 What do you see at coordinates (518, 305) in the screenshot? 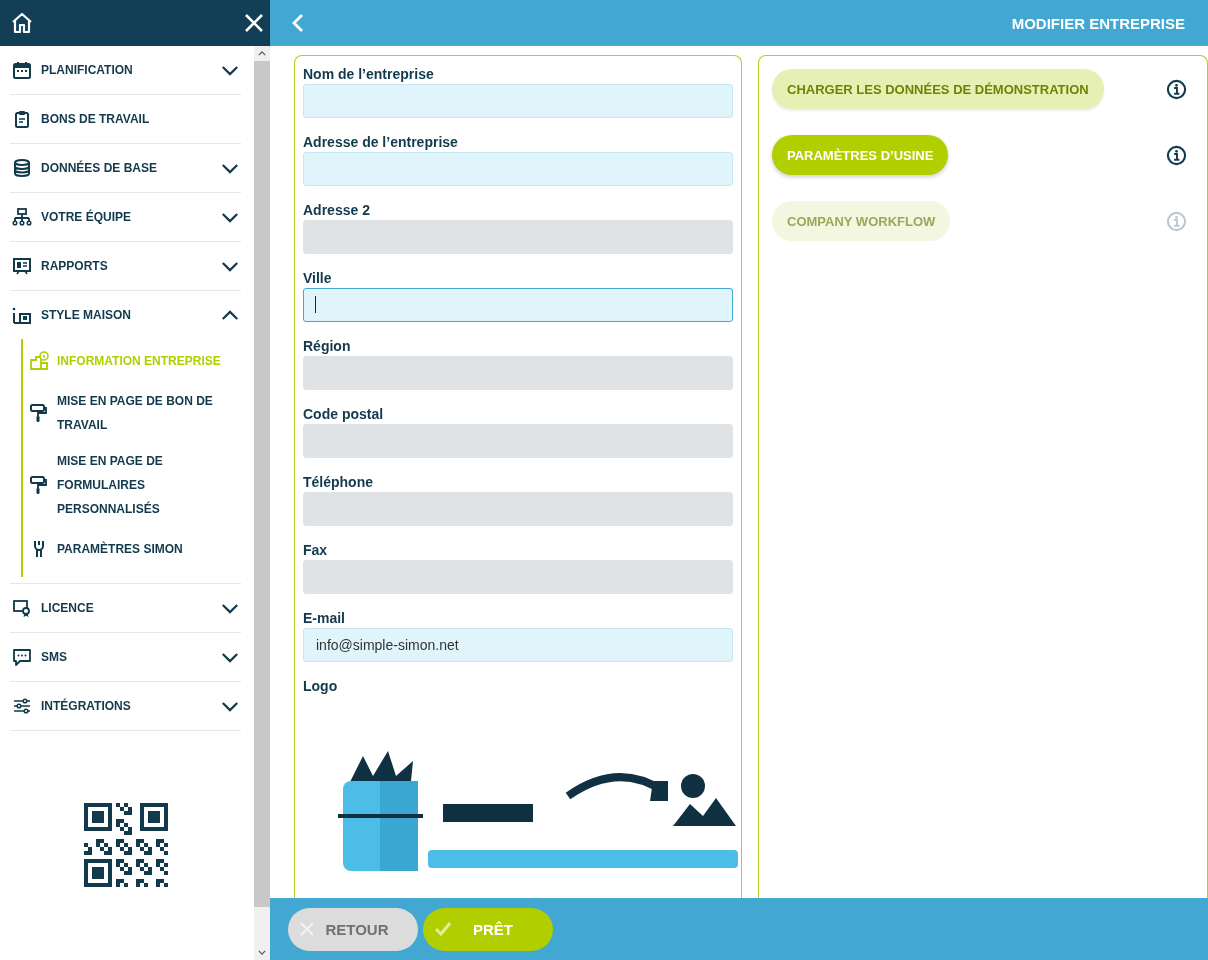
I see `input-field` at bounding box center [518, 305].